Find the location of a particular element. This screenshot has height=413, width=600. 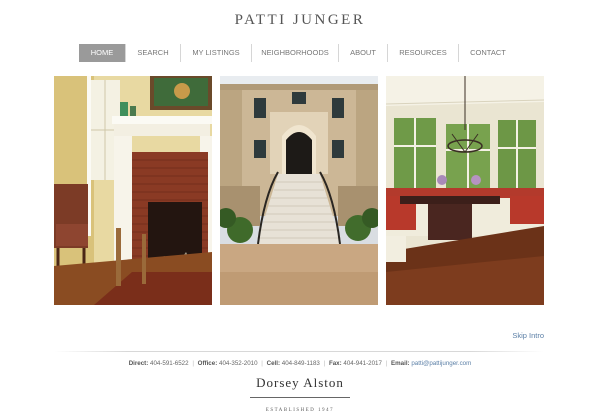

nav-home: HOME is located at coordinates (102, 53).